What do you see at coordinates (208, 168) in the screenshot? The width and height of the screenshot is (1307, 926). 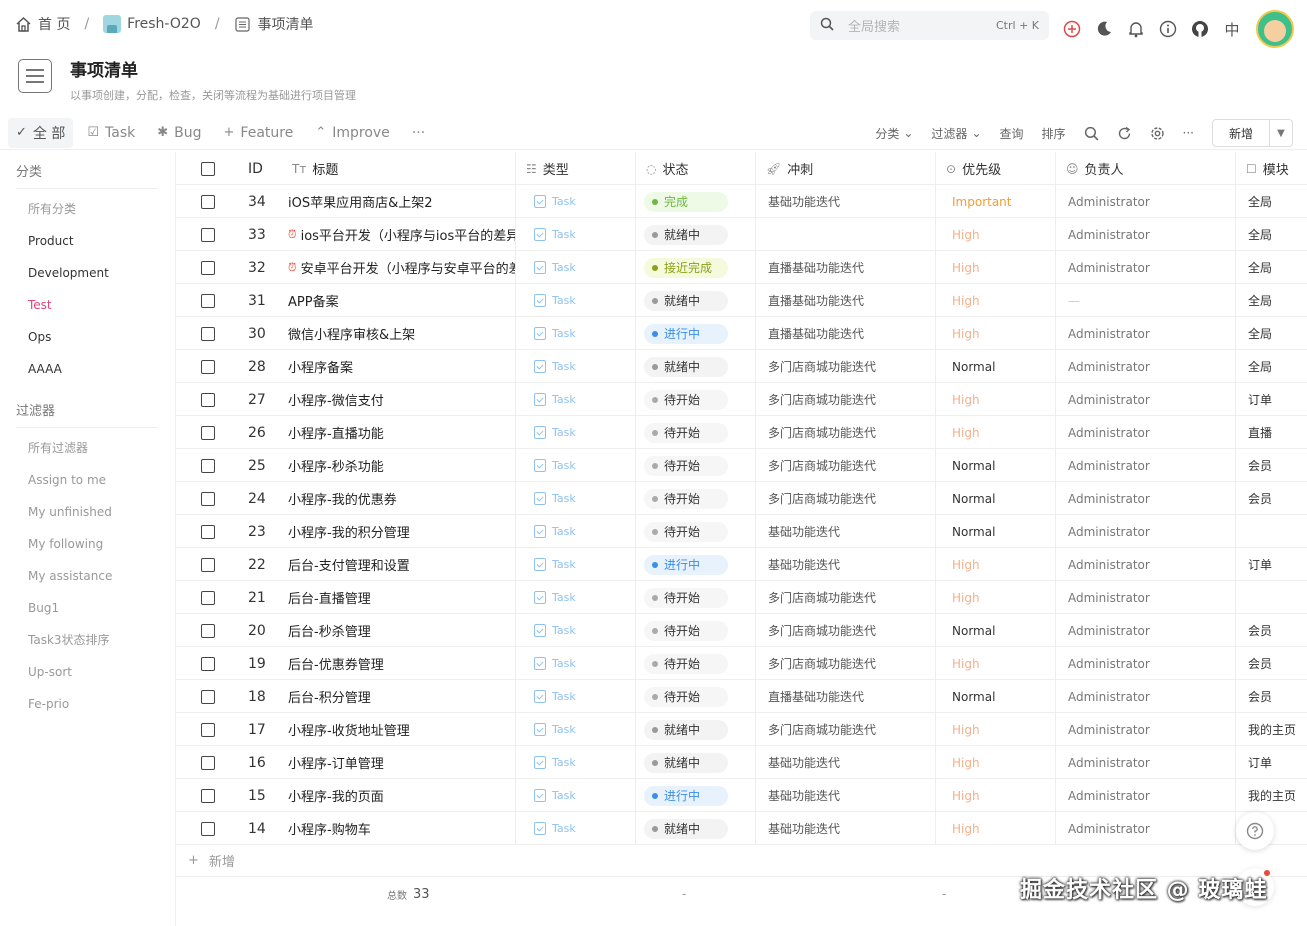 I see `select-all-checkbox` at bounding box center [208, 168].